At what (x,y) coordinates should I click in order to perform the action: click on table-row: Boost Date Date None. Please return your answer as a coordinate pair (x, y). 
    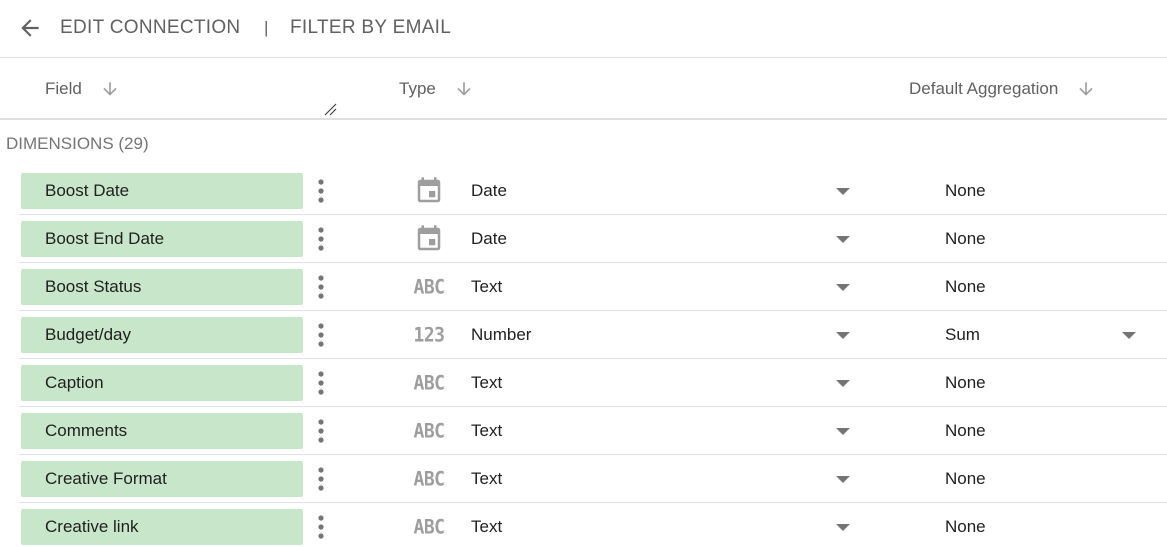
    Looking at the image, I should click on (583, 191).